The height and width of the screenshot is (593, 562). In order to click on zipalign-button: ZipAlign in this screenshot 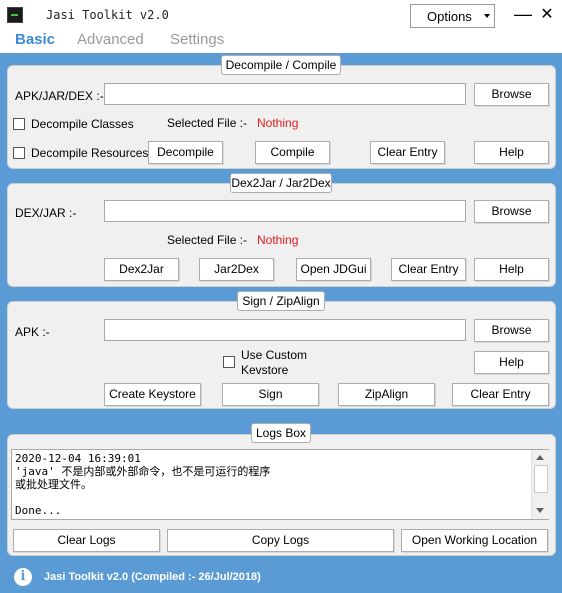, I will do `click(386, 394)`.